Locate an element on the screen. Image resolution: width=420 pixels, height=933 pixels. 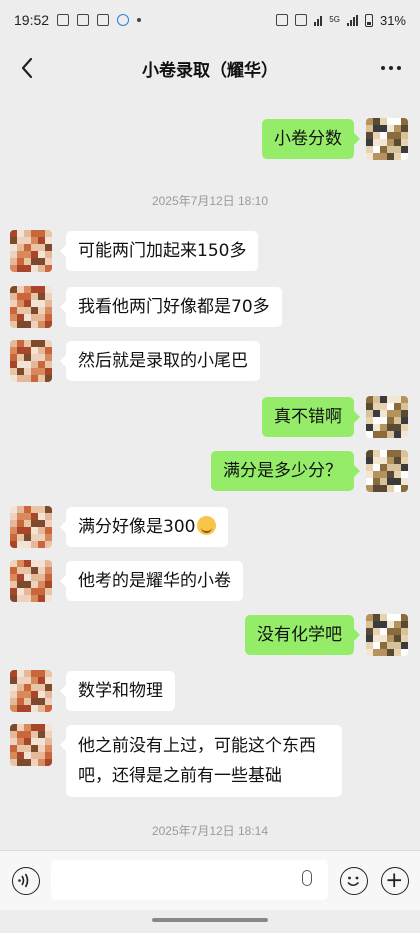
message-bubble: 小卷分数 is located at coordinates (311, 139).